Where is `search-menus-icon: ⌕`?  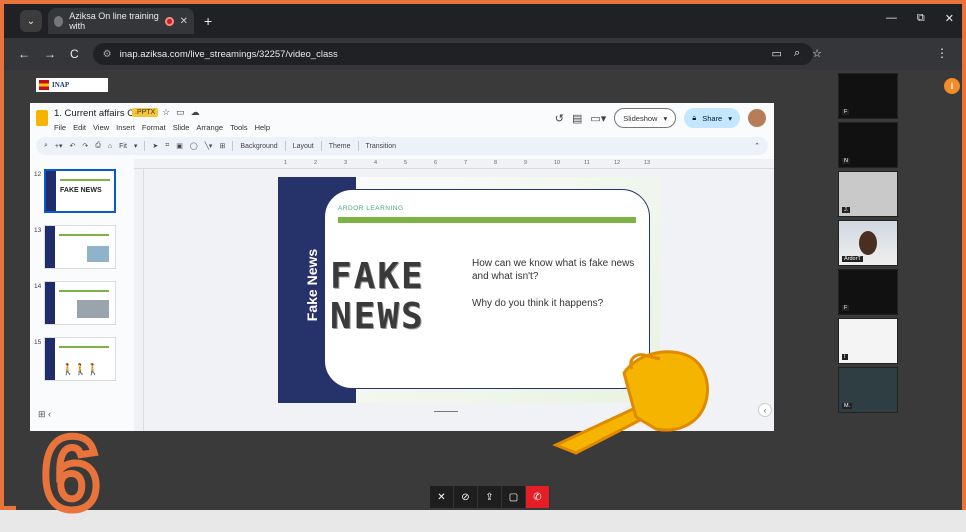 search-menus-icon: ⌕ is located at coordinates (46, 146).